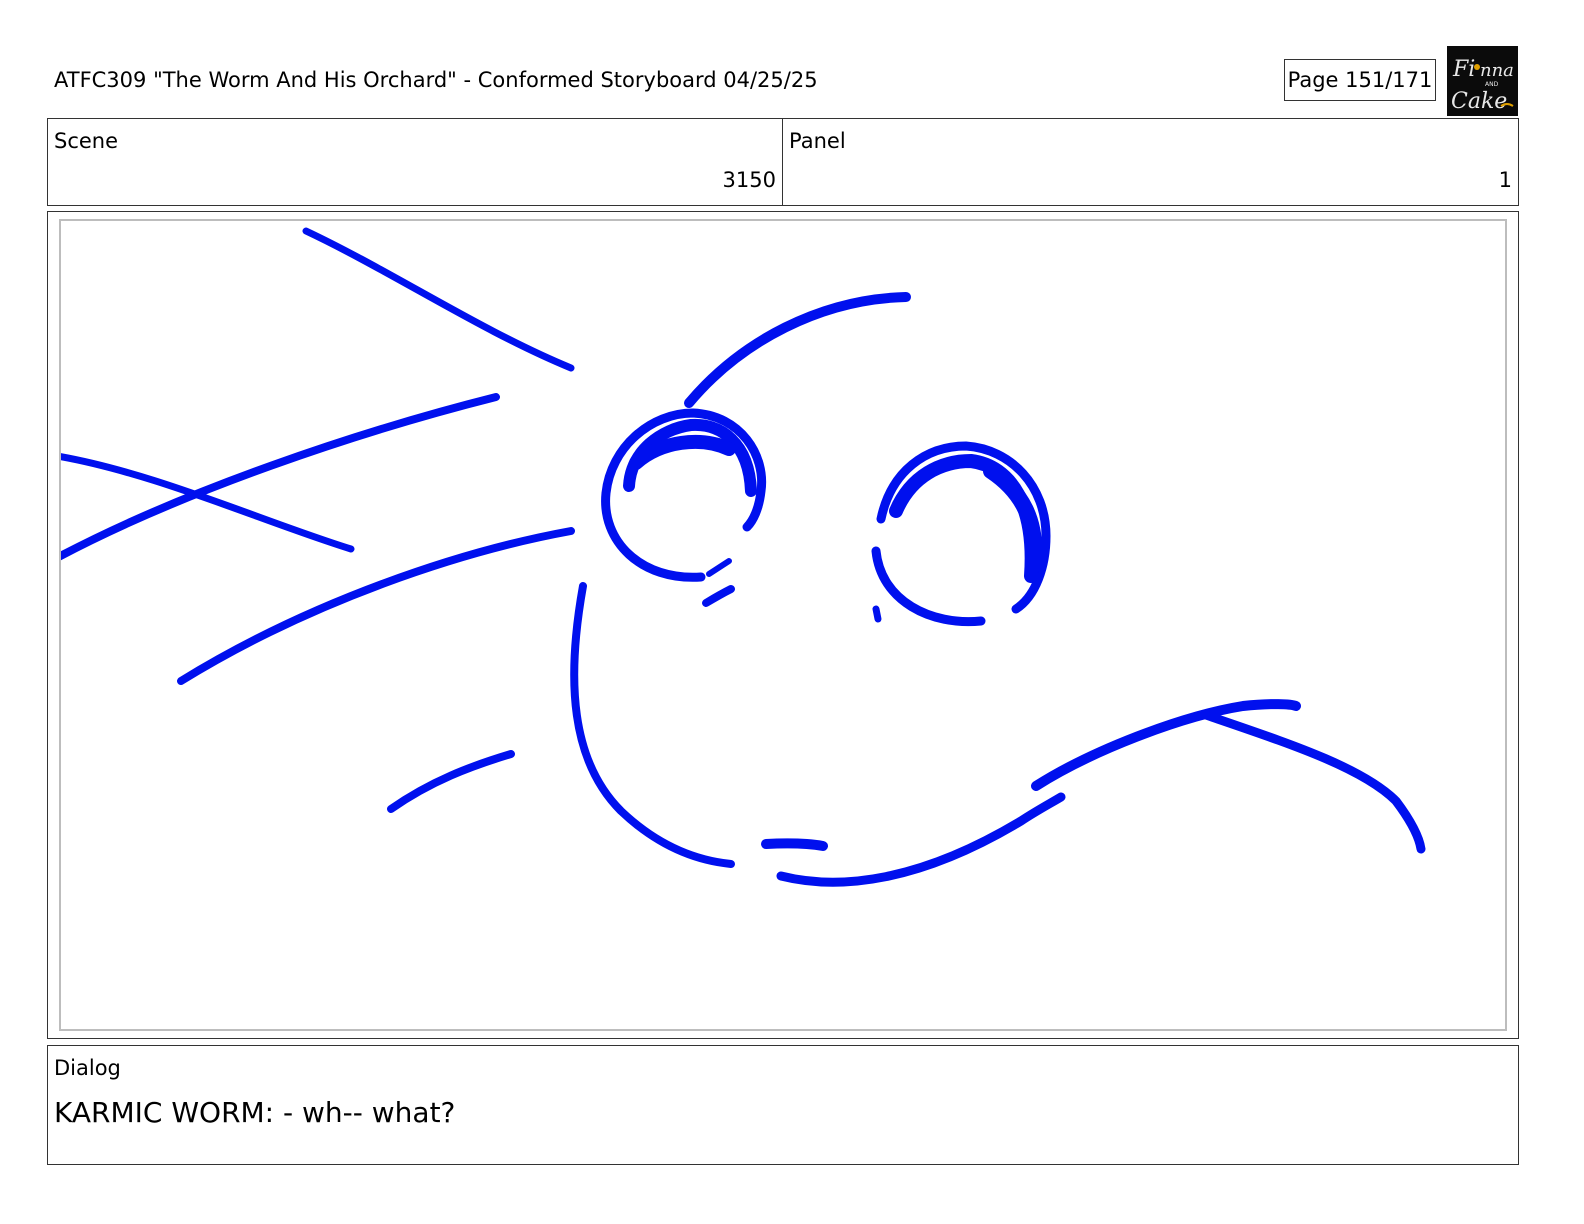  What do you see at coordinates (1463, 69) in the screenshot?
I see `svg-text: Fi` at bounding box center [1463, 69].